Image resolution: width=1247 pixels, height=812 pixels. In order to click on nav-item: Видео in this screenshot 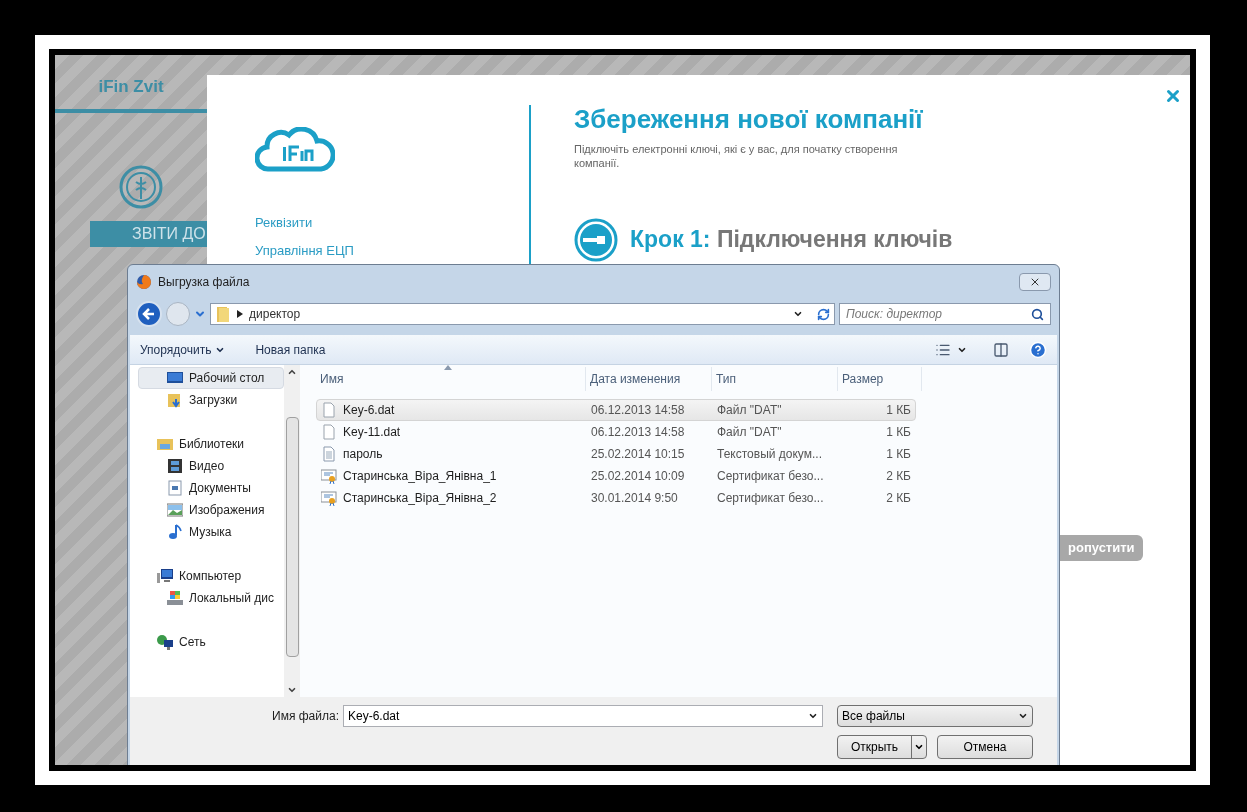, I will do `click(211, 466)`.